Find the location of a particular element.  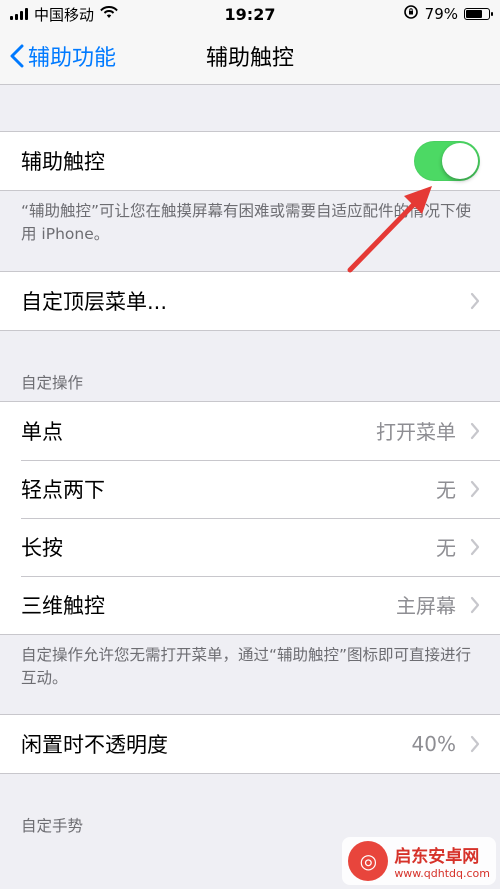

assistive-touch-group: 辅助触控 is located at coordinates (250, 161).